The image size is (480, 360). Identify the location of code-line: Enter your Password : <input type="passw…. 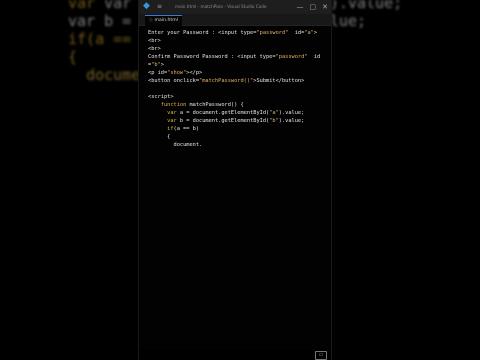
(233, 33).